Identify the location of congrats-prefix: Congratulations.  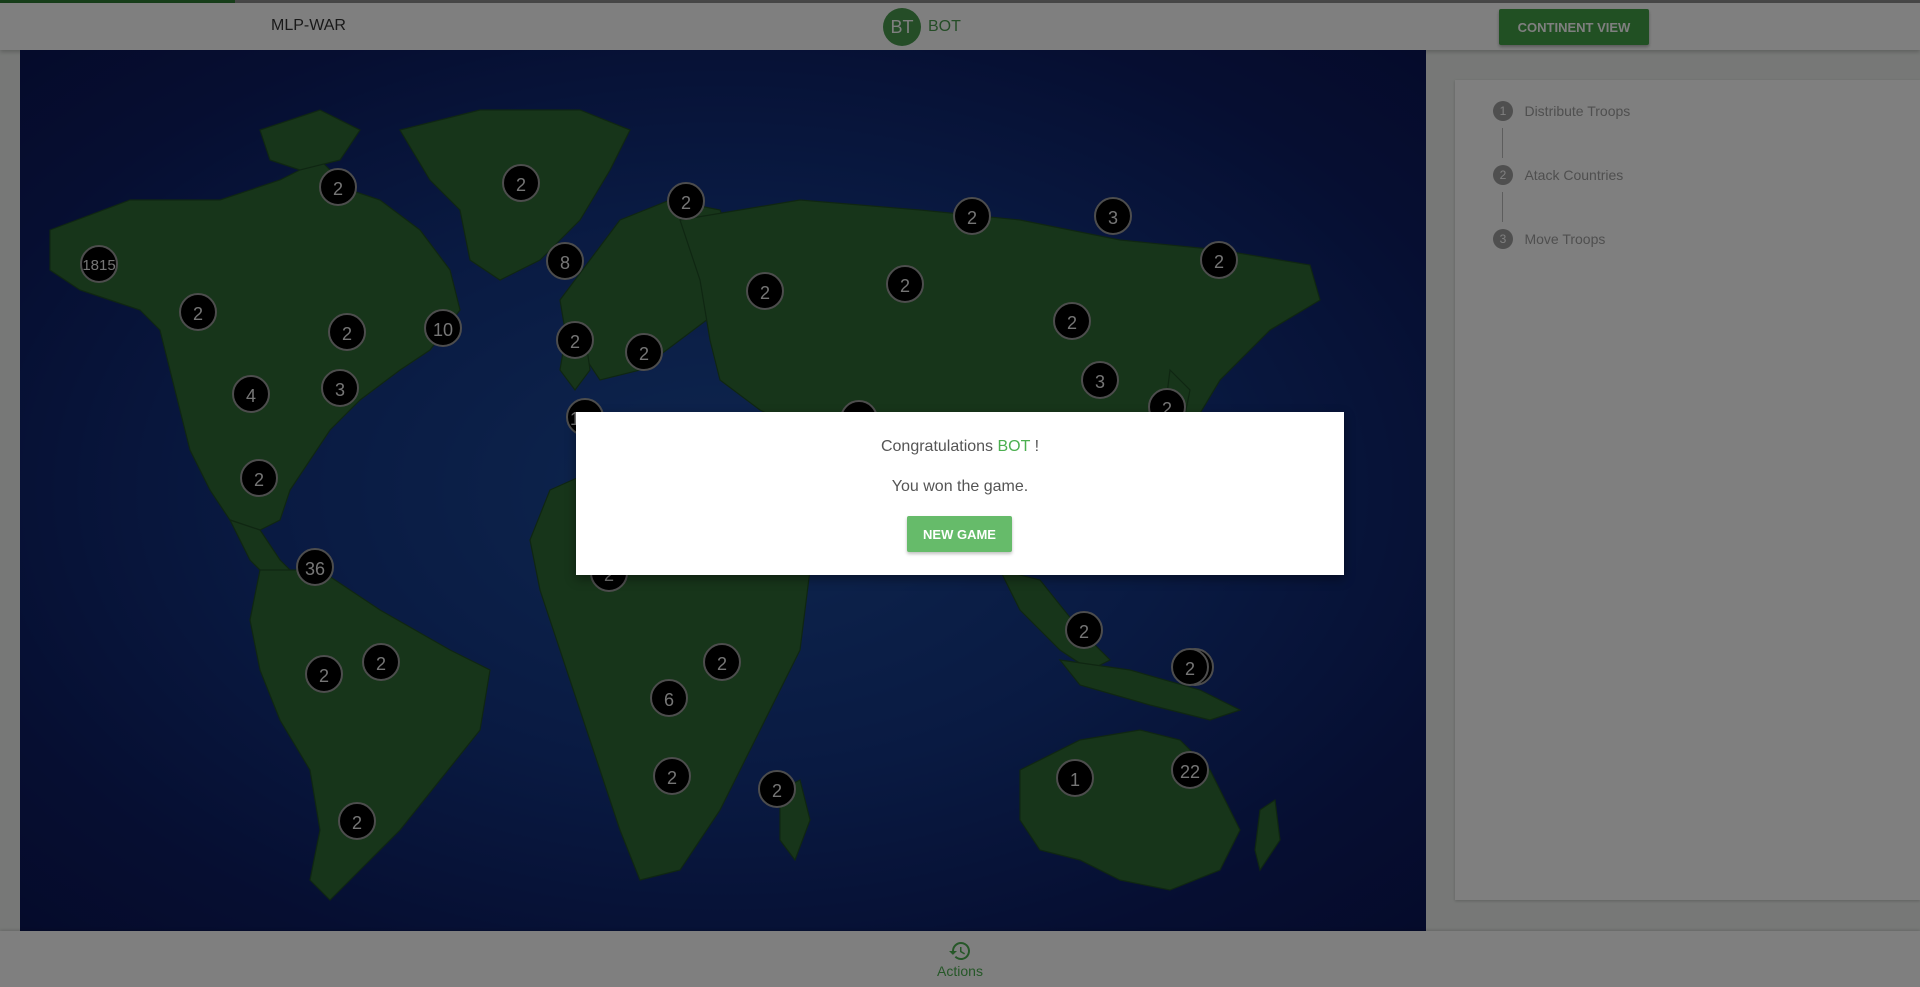
(937, 446).